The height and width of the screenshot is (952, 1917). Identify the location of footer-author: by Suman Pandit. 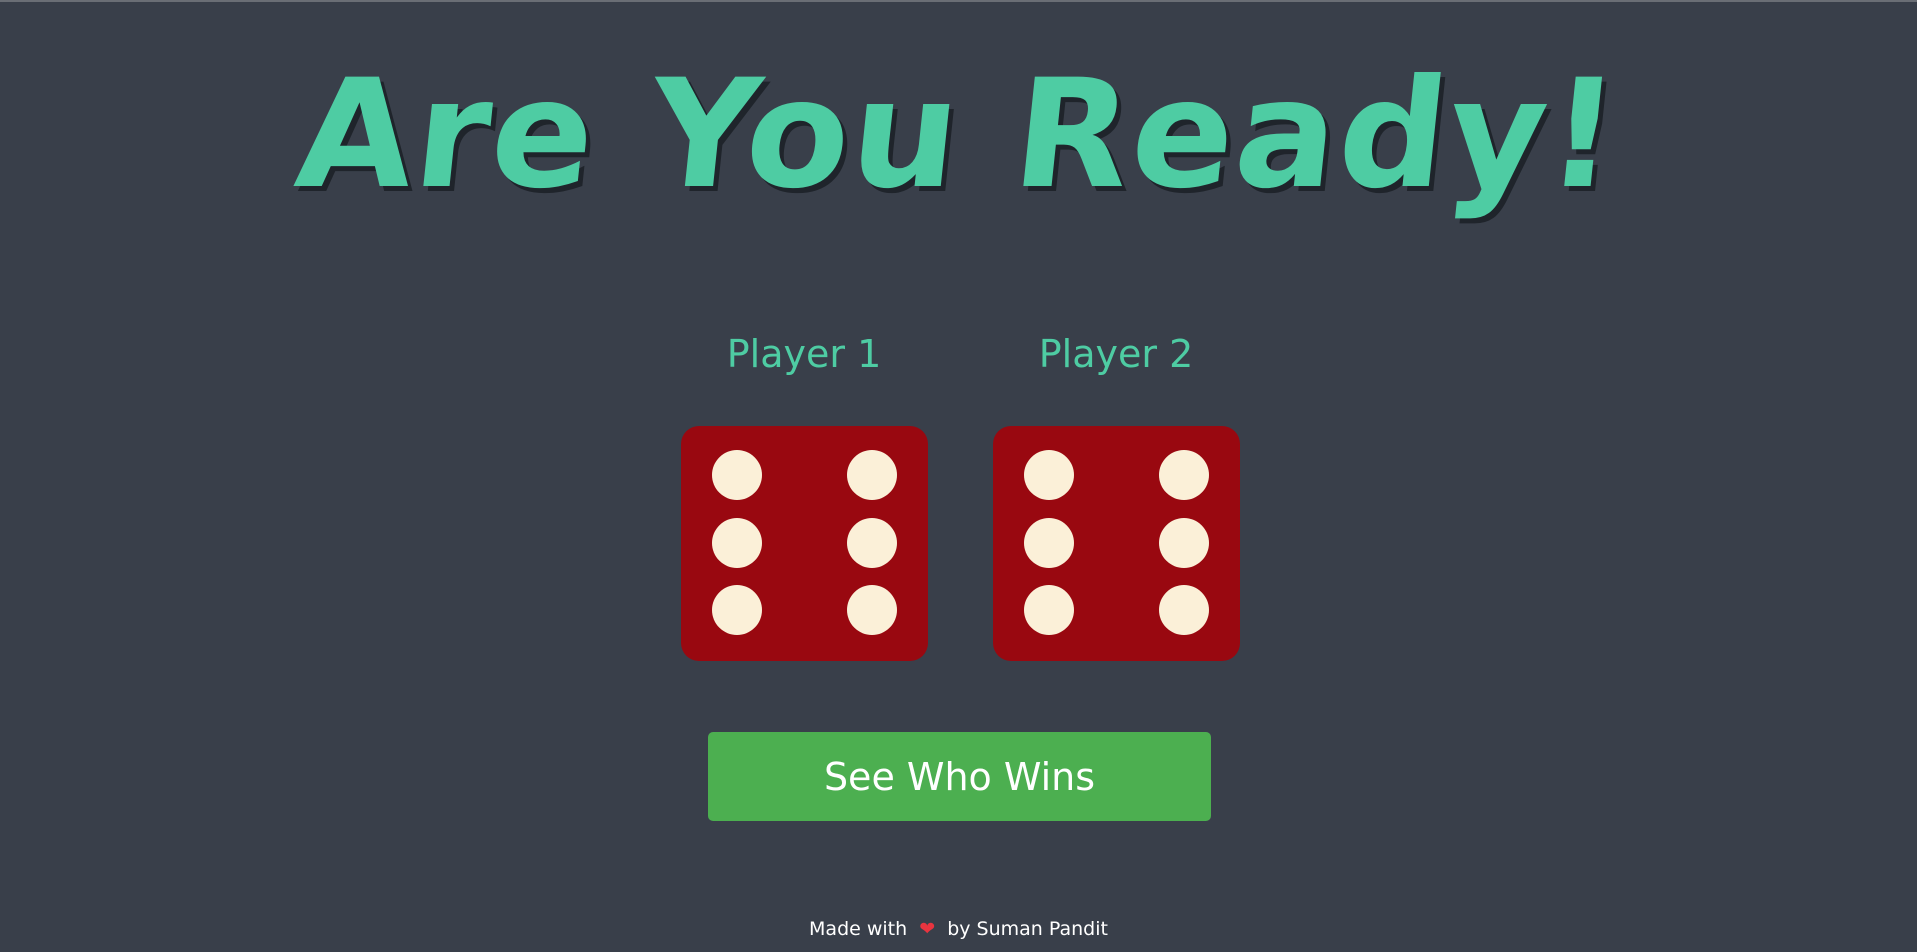
(1027, 929).